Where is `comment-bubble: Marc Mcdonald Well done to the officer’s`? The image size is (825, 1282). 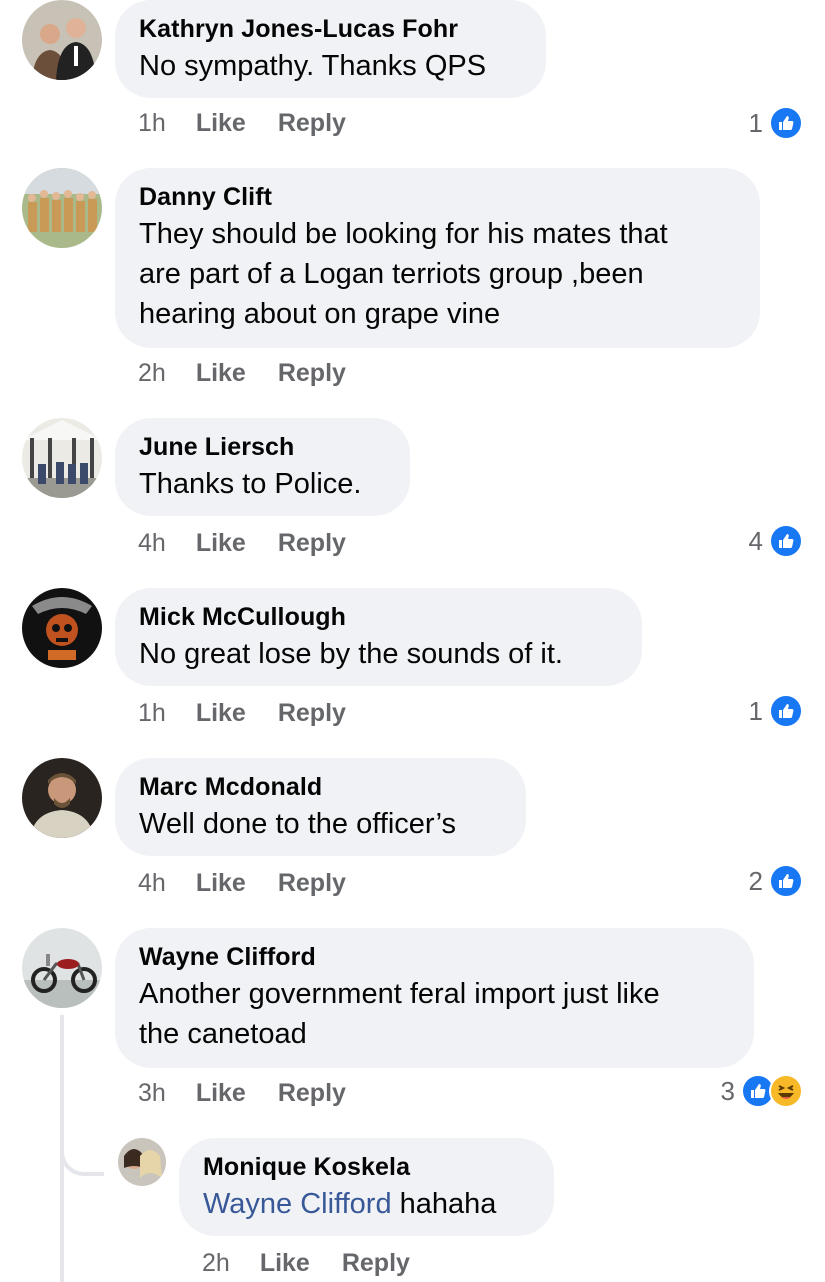 comment-bubble: Marc Mcdonald Well done to the officer’s is located at coordinates (320, 807).